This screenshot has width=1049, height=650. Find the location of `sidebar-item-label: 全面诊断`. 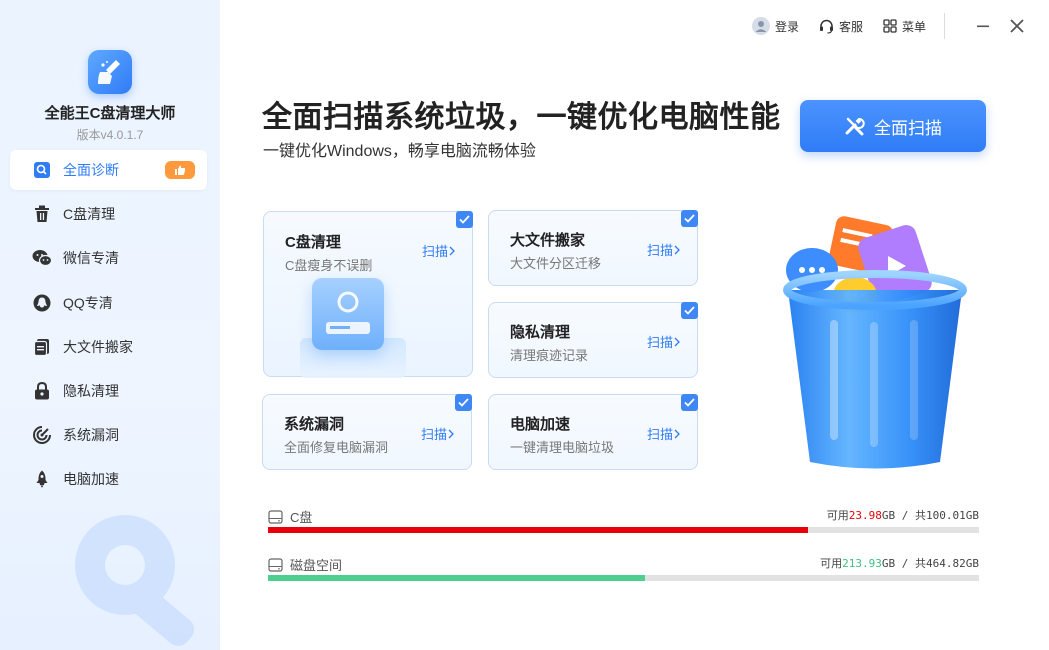

sidebar-item-label: 全面诊断 is located at coordinates (91, 170).